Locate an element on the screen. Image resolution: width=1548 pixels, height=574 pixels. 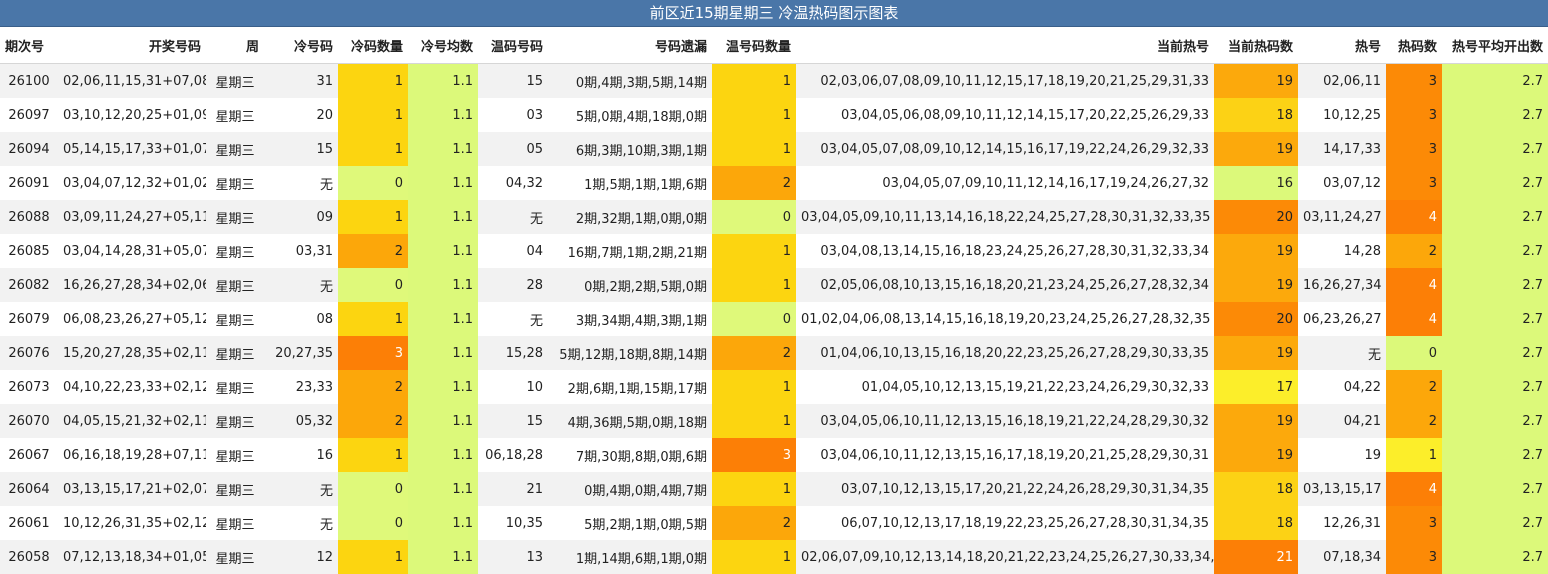
omission-cell: 1期,5期,1期,1期,6期 is located at coordinates (630, 183).